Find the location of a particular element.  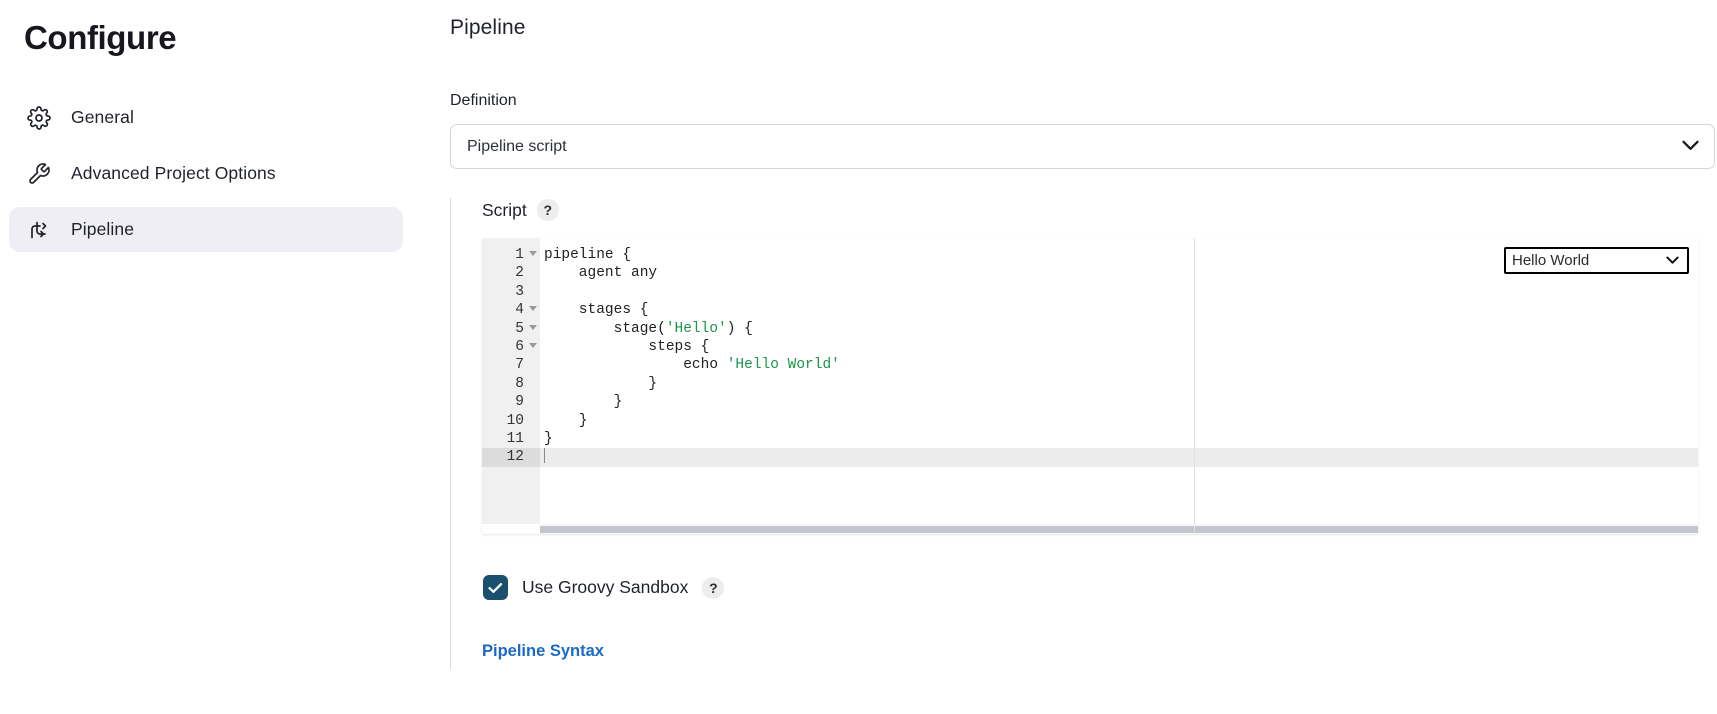

code-token: agent any is located at coordinates (601, 273).